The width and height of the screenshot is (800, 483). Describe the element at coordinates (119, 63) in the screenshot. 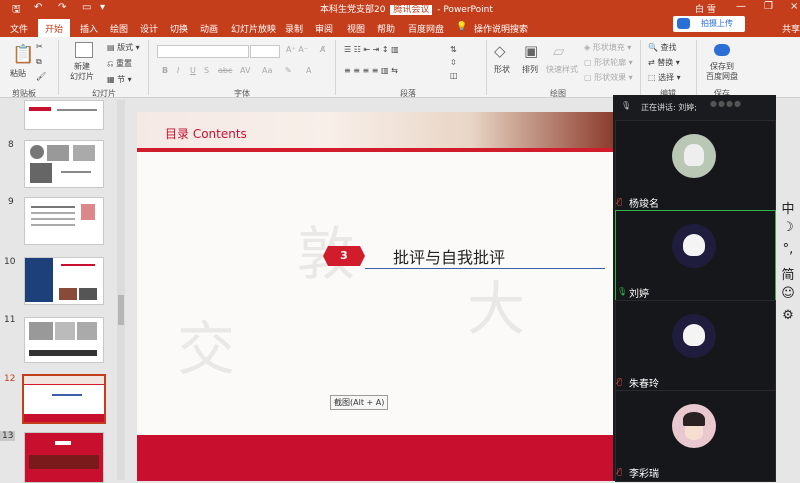

I see `reset-button: ⎌ 重置` at that location.